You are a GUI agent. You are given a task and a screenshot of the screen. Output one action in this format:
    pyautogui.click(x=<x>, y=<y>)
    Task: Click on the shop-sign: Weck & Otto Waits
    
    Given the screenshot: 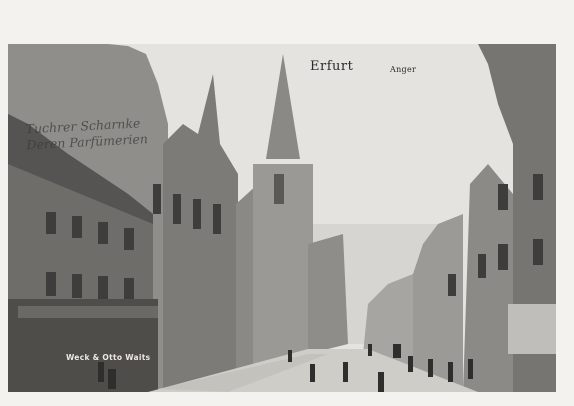 What is the action you would take?
    pyautogui.click(x=108, y=357)
    